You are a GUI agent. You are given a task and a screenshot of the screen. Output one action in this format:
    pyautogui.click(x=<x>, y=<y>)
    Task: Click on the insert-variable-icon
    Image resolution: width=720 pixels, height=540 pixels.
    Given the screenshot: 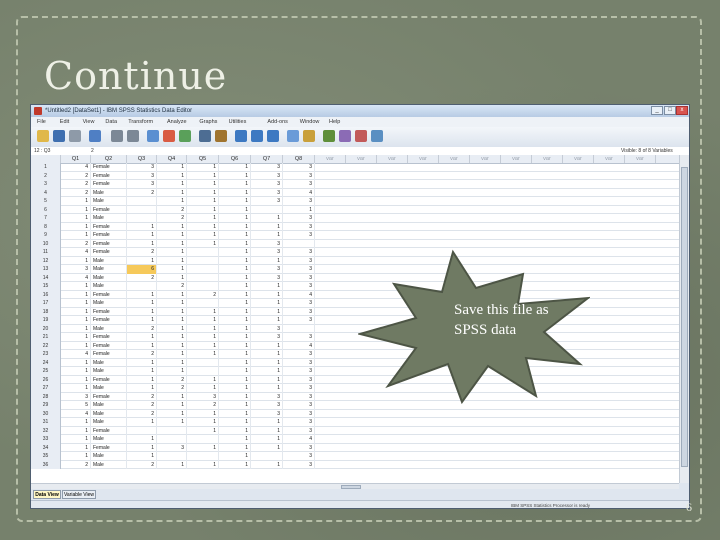 What is the action you would take?
    pyautogui.click(x=257, y=136)
    